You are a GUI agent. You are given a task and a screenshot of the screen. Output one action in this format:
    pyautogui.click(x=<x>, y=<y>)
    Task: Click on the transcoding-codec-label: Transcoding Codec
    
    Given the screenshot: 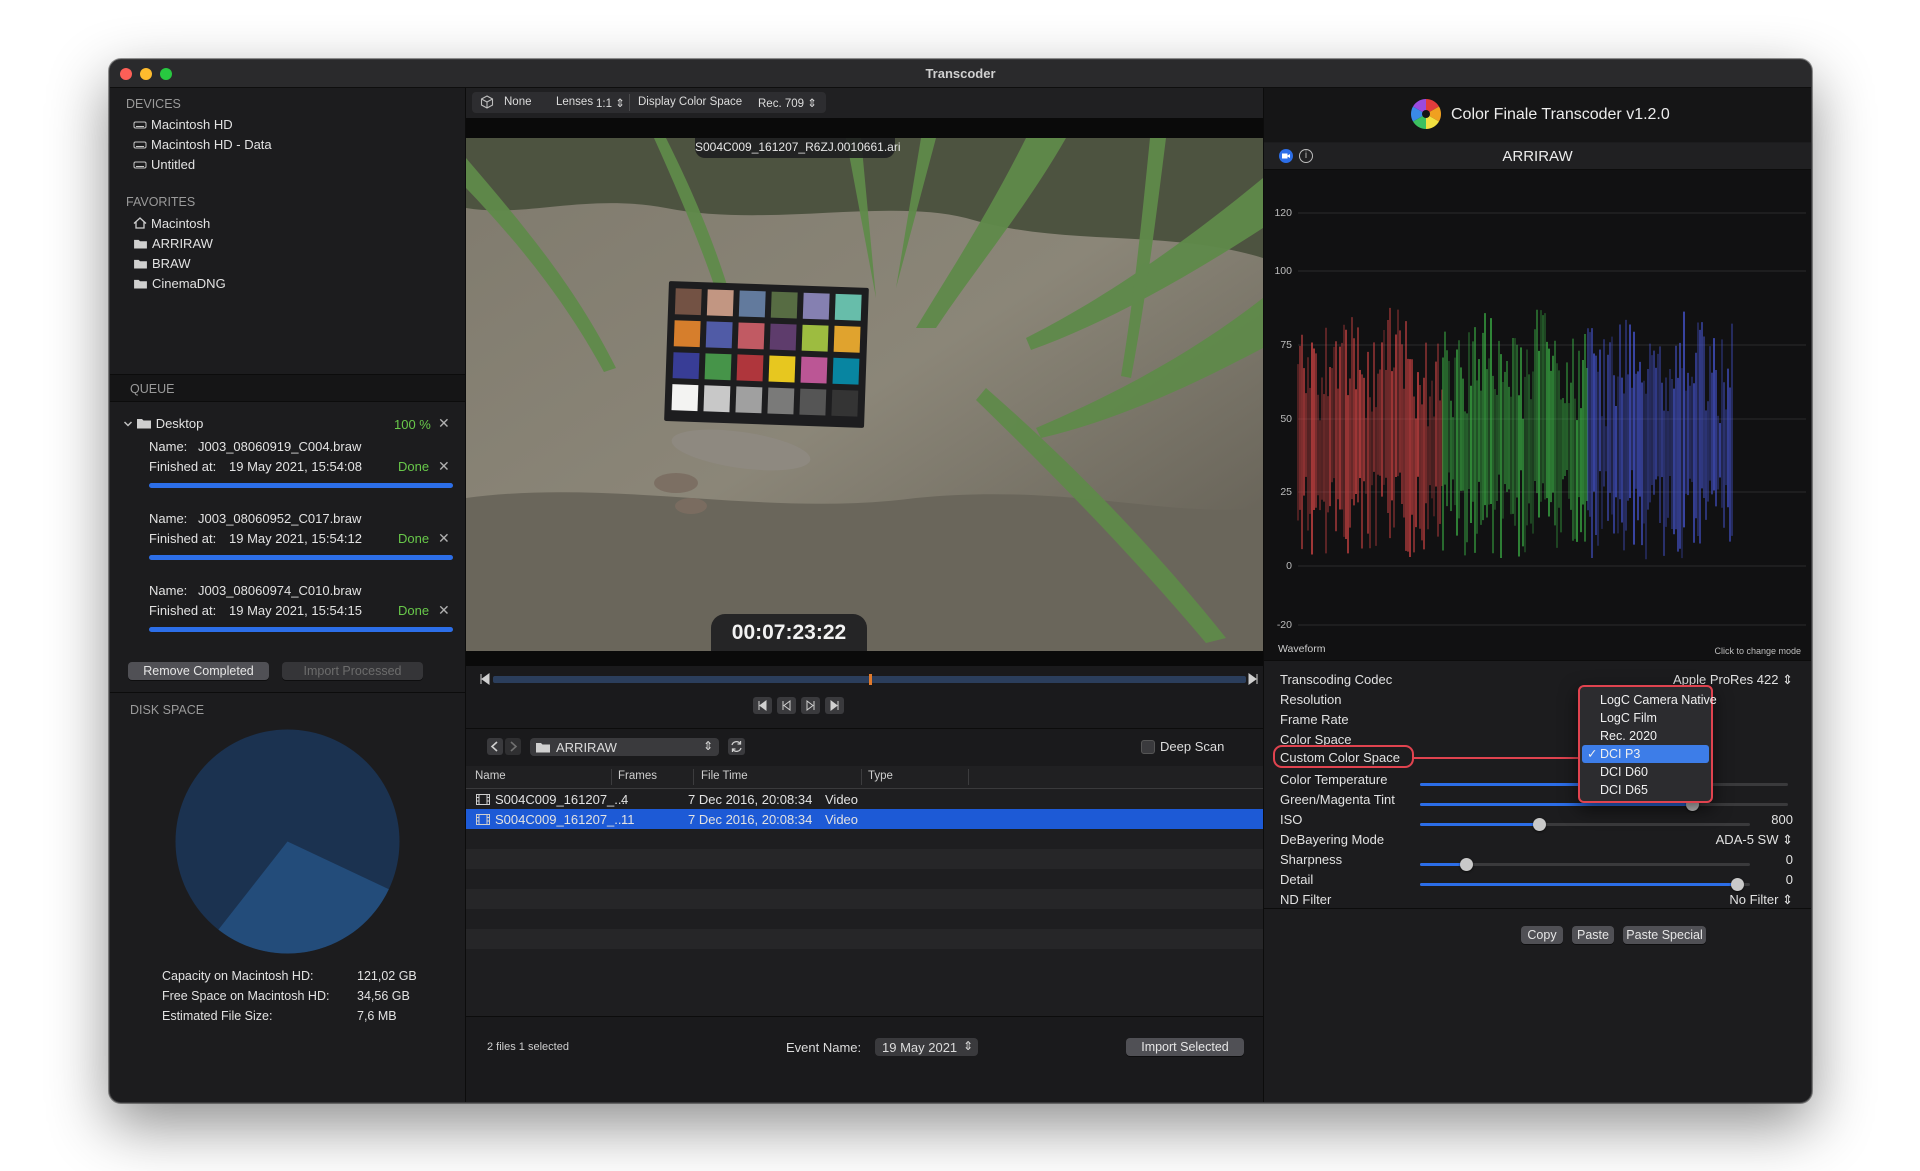 What is the action you would take?
    pyautogui.click(x=1336, y=679)
    